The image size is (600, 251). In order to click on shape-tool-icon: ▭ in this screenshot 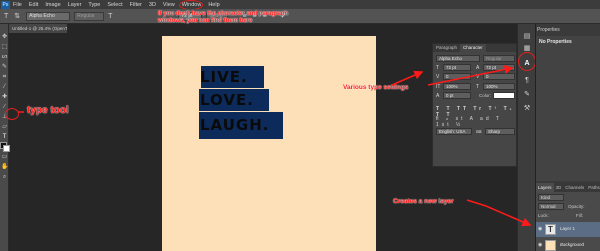, I will do `click(4, 157)`.